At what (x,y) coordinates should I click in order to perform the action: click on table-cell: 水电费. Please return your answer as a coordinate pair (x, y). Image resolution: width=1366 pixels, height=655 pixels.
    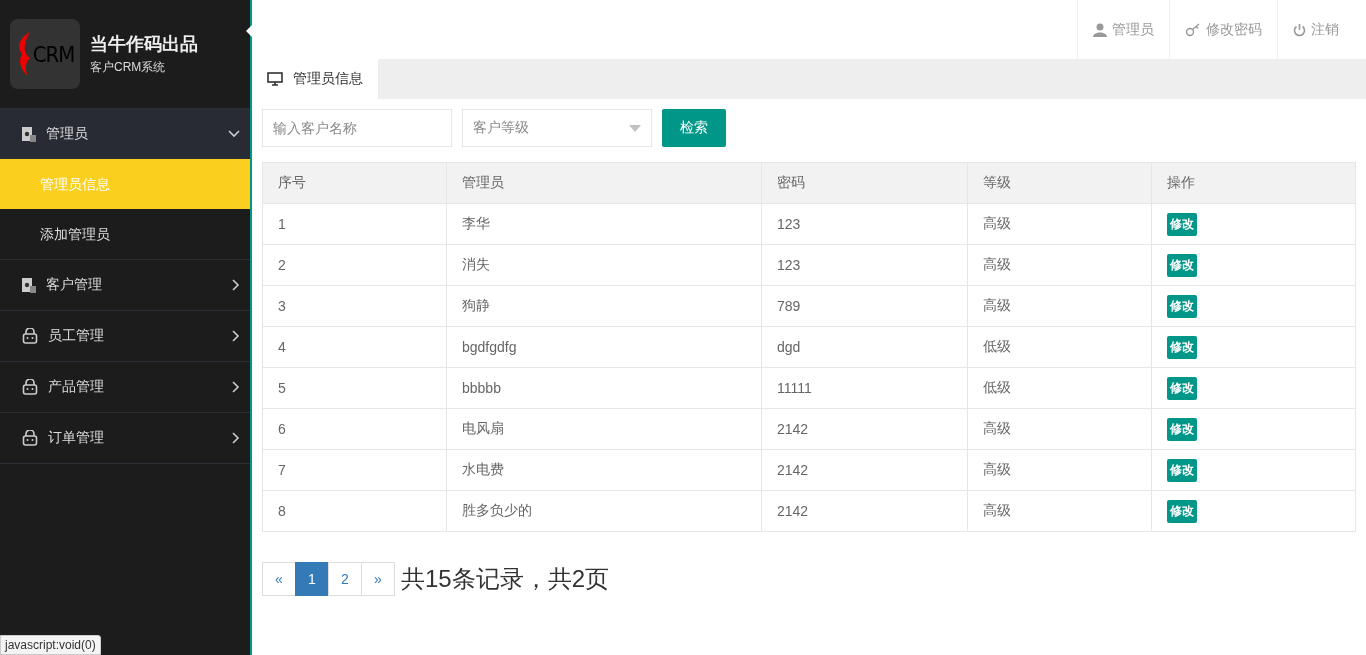
    Looking at the image, I should click on (604, 470).